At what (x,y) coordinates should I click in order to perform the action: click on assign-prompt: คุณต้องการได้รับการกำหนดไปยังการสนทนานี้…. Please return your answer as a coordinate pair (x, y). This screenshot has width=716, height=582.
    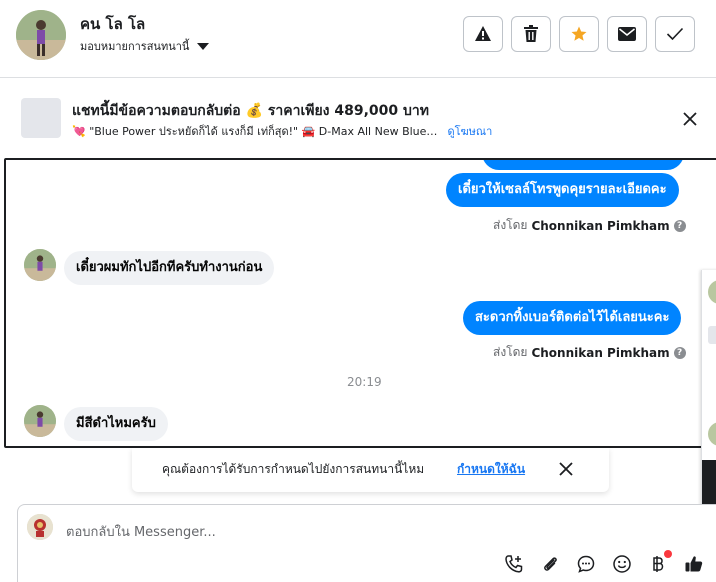
    Looking at the image, I should click on (370, 470).